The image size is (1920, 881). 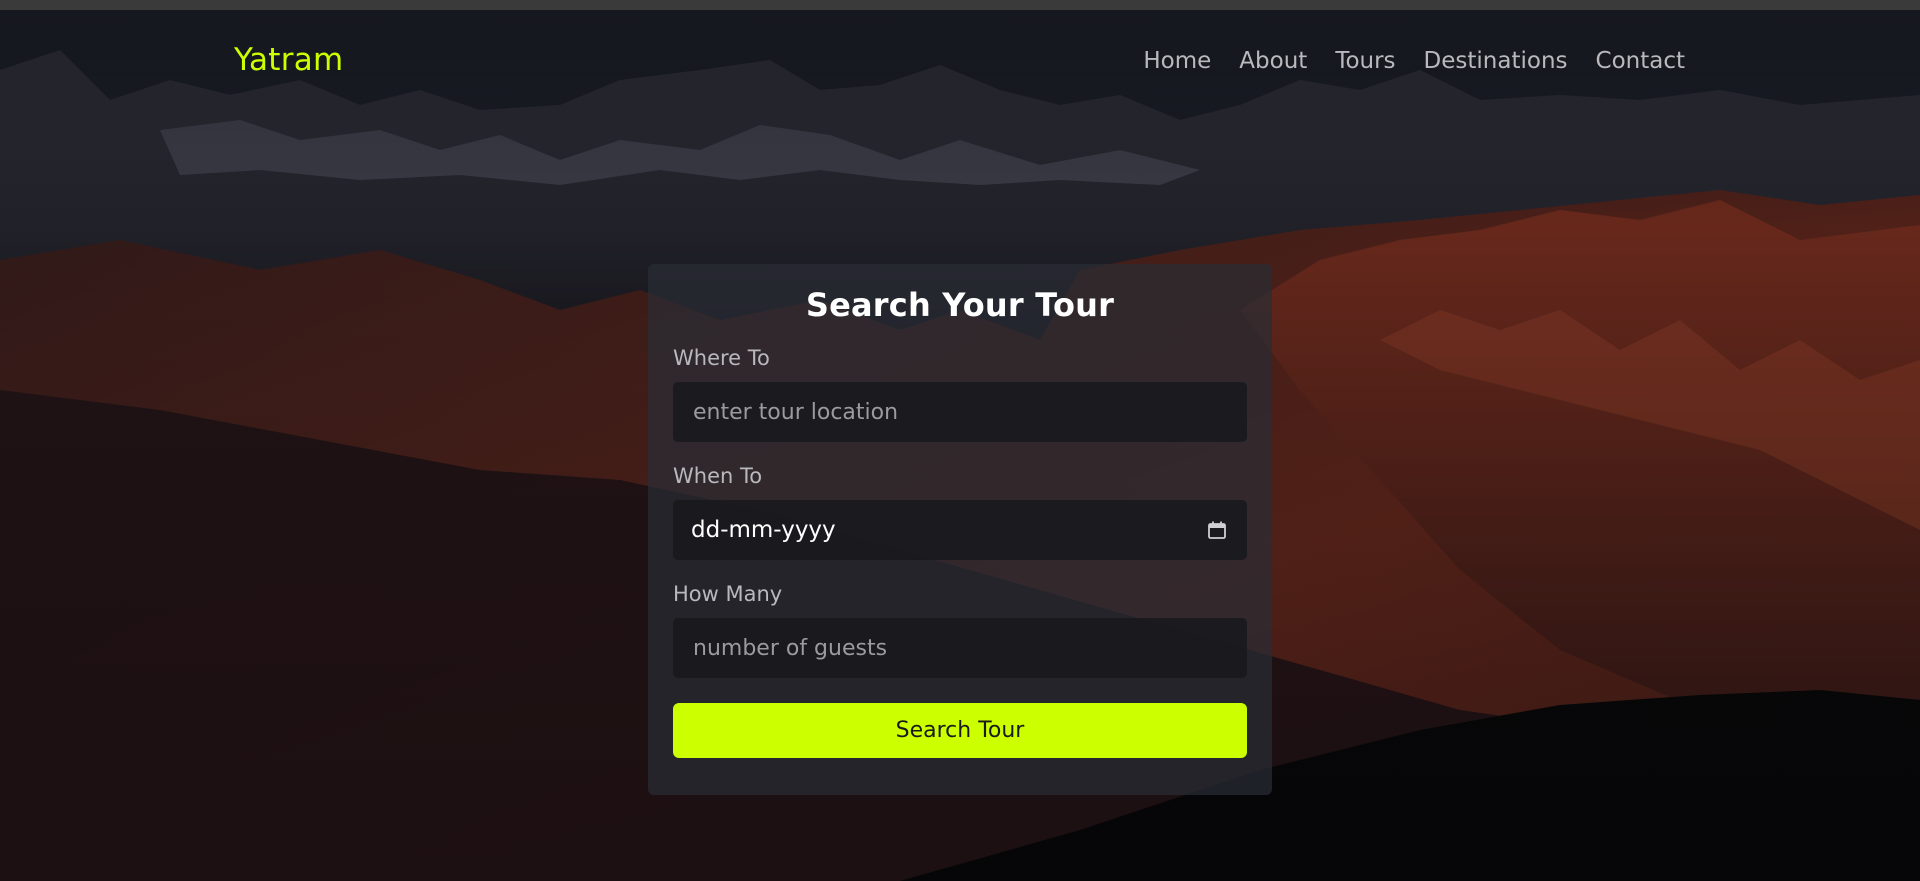 I want to click on brand-logo: Yatram, so click(x=289, y=60).